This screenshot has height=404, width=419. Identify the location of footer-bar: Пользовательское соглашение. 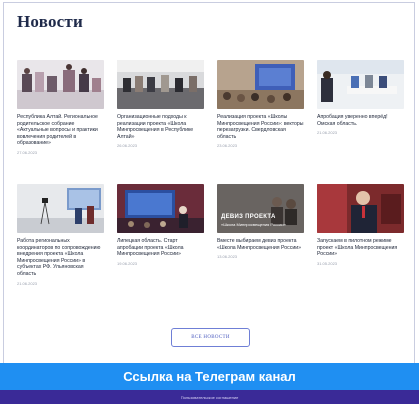
(209, 397).